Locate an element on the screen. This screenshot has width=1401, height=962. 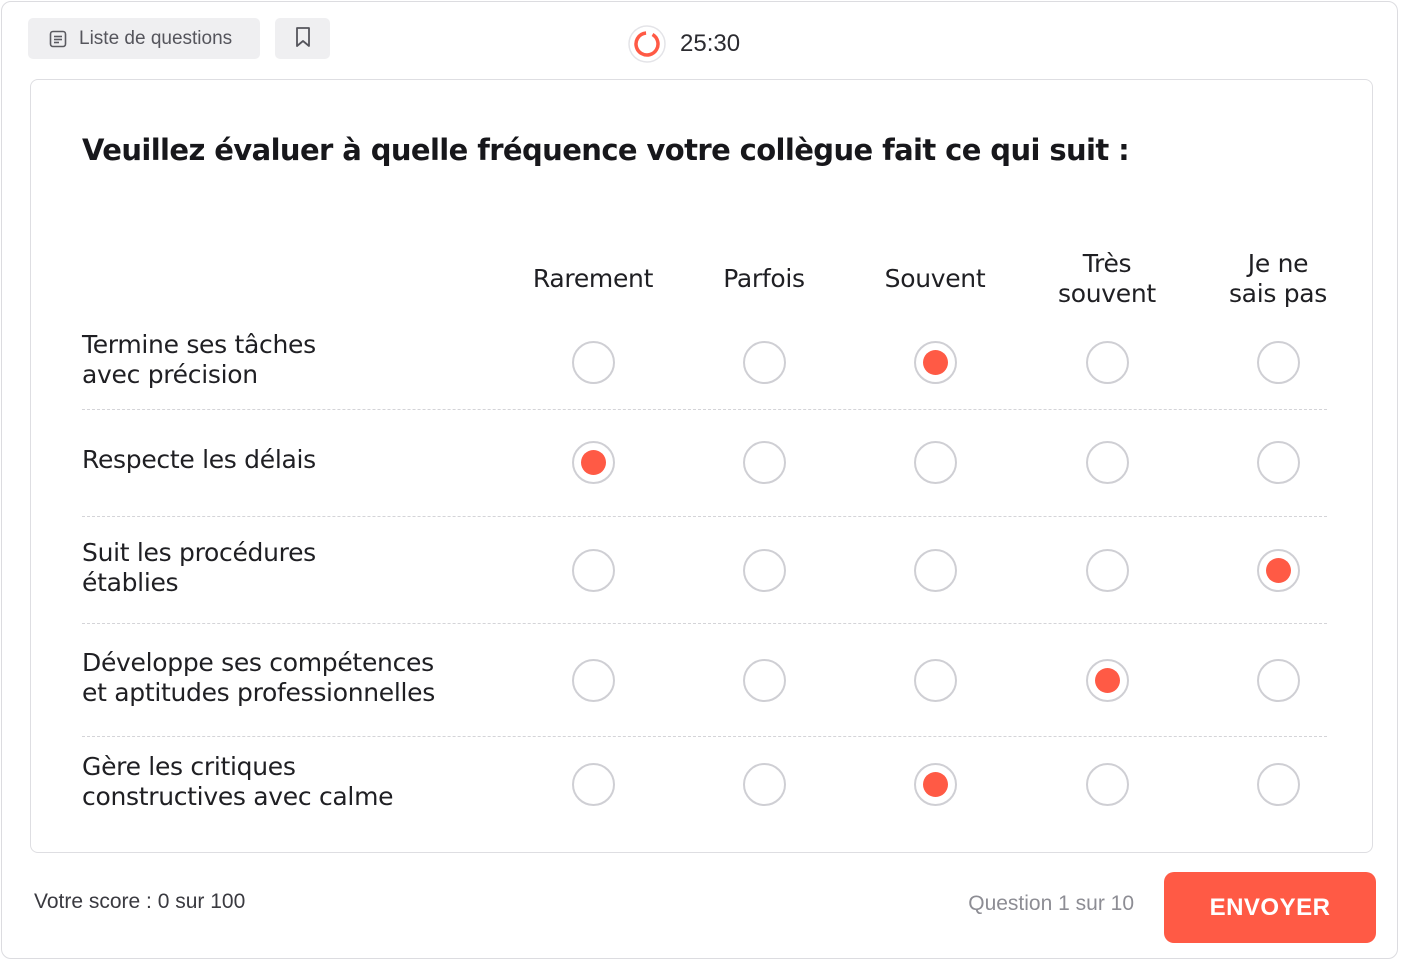
question-progress: Question 1 sur 10 is located at coordinates (1051, 903).